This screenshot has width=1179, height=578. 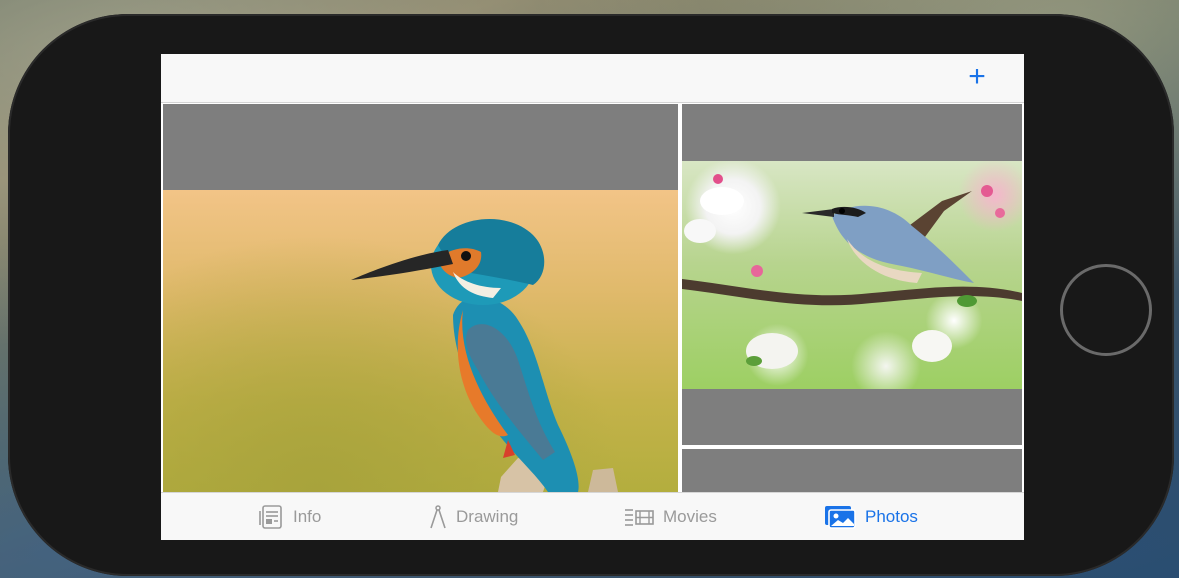 What do you see at coordinates (690, 516) in the screenshot?
I see `tab-movies-label: Movies` at bounding box center [690, 516].